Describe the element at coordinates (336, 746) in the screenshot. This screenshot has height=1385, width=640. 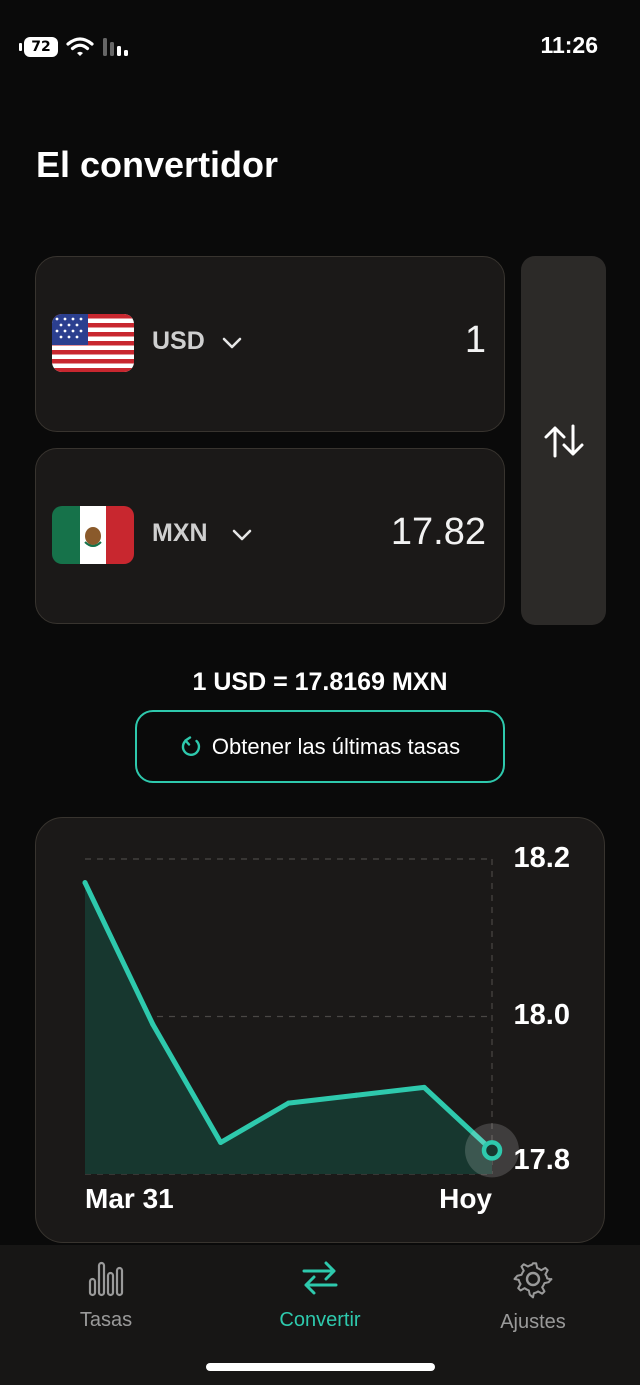
I see `refresh-rates-label: Obtener las últimas tasas` at that location.